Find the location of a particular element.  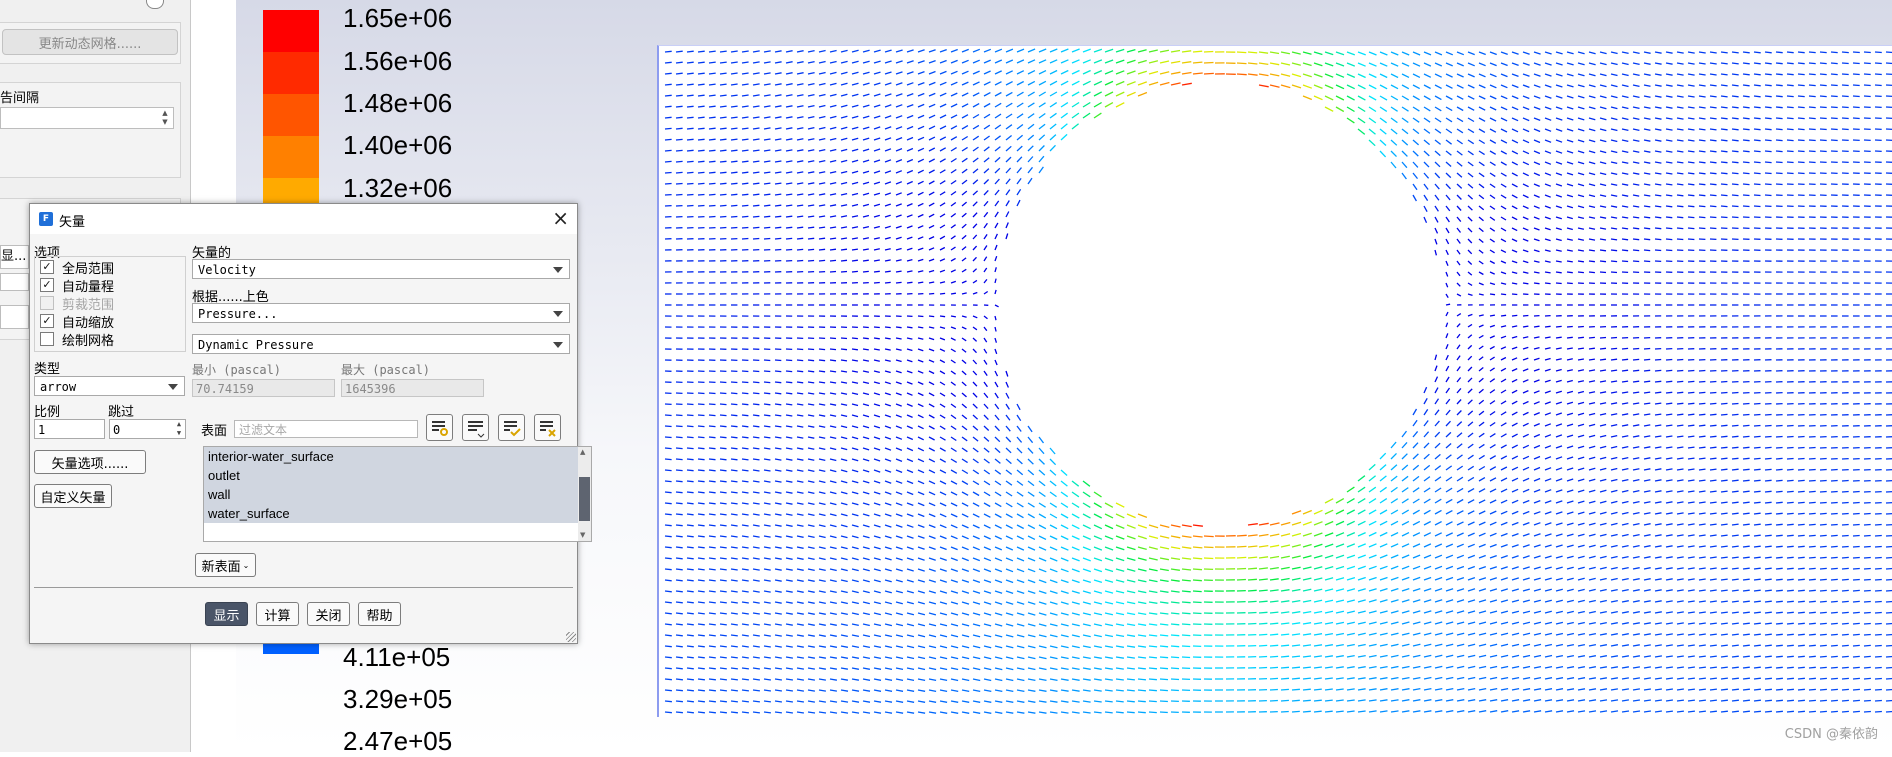

colorbar-label: 1.48e+06 is located at coordinates (397, 103).